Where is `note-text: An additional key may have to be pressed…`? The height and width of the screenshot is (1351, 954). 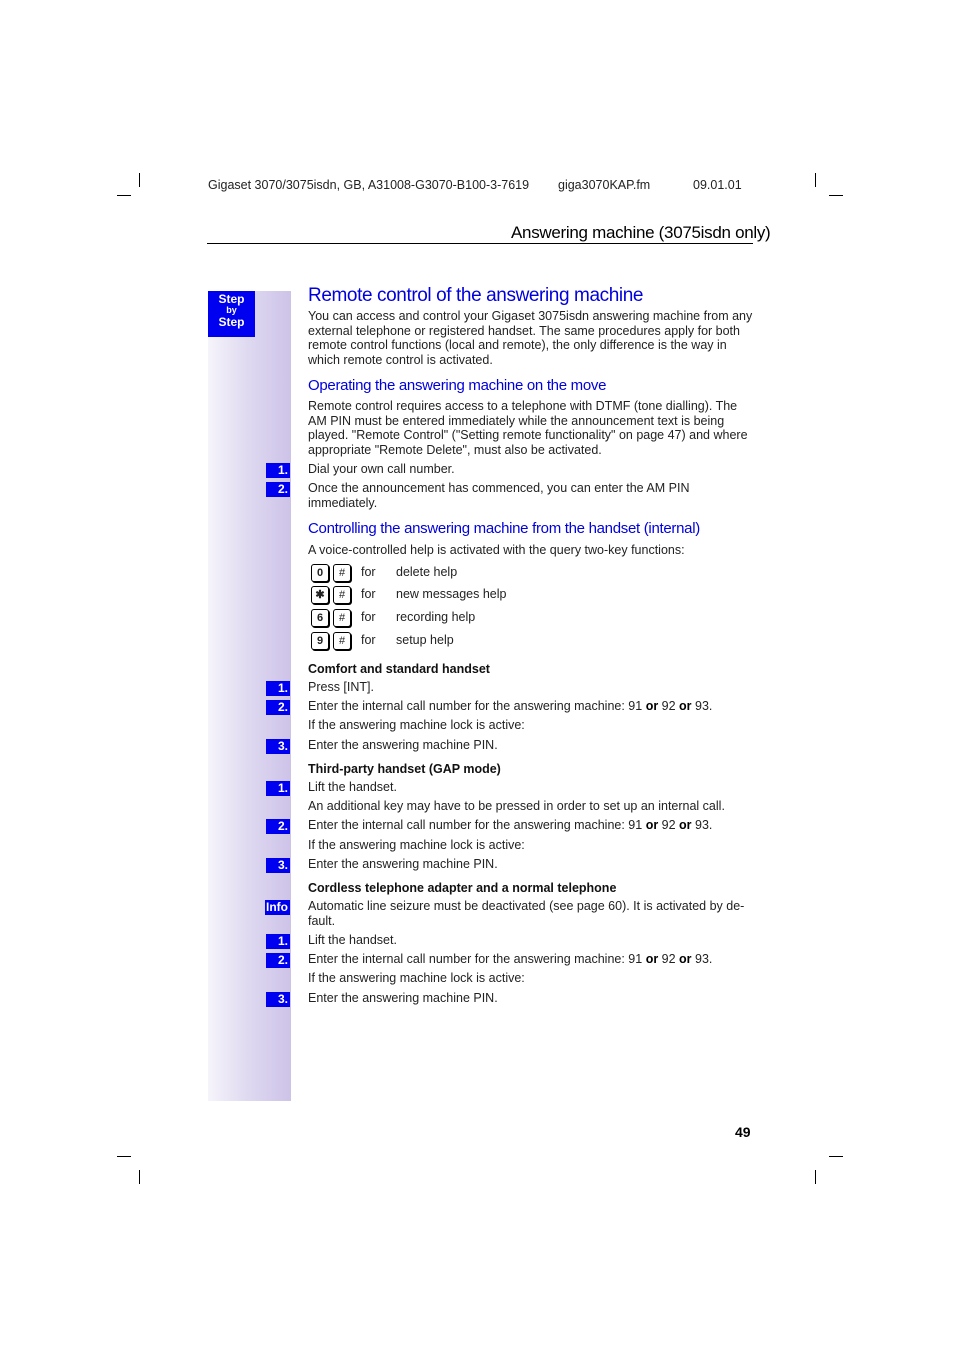
note-text: An additional key may have to be pressed… is located at coordinates (516, 806).